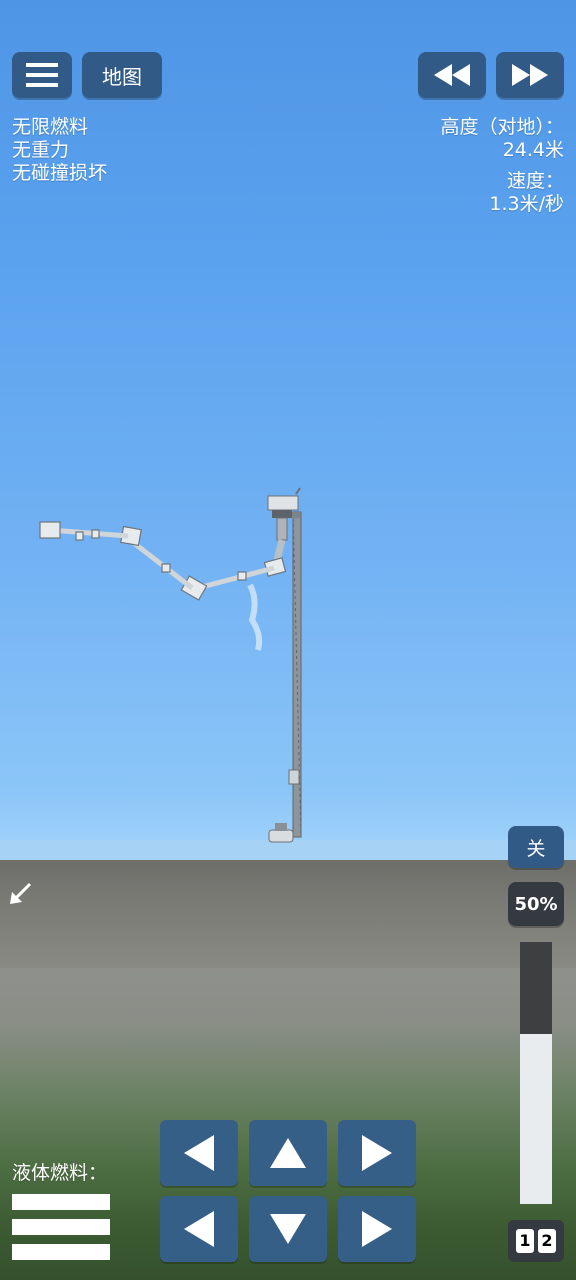 Image resolution: width=576 pixels, height=1280 pixels. What do you see at coordinates (536, 904) in the screenshot?
I see `throttle-percent-button: 50%` at bounding box center [536, 904].